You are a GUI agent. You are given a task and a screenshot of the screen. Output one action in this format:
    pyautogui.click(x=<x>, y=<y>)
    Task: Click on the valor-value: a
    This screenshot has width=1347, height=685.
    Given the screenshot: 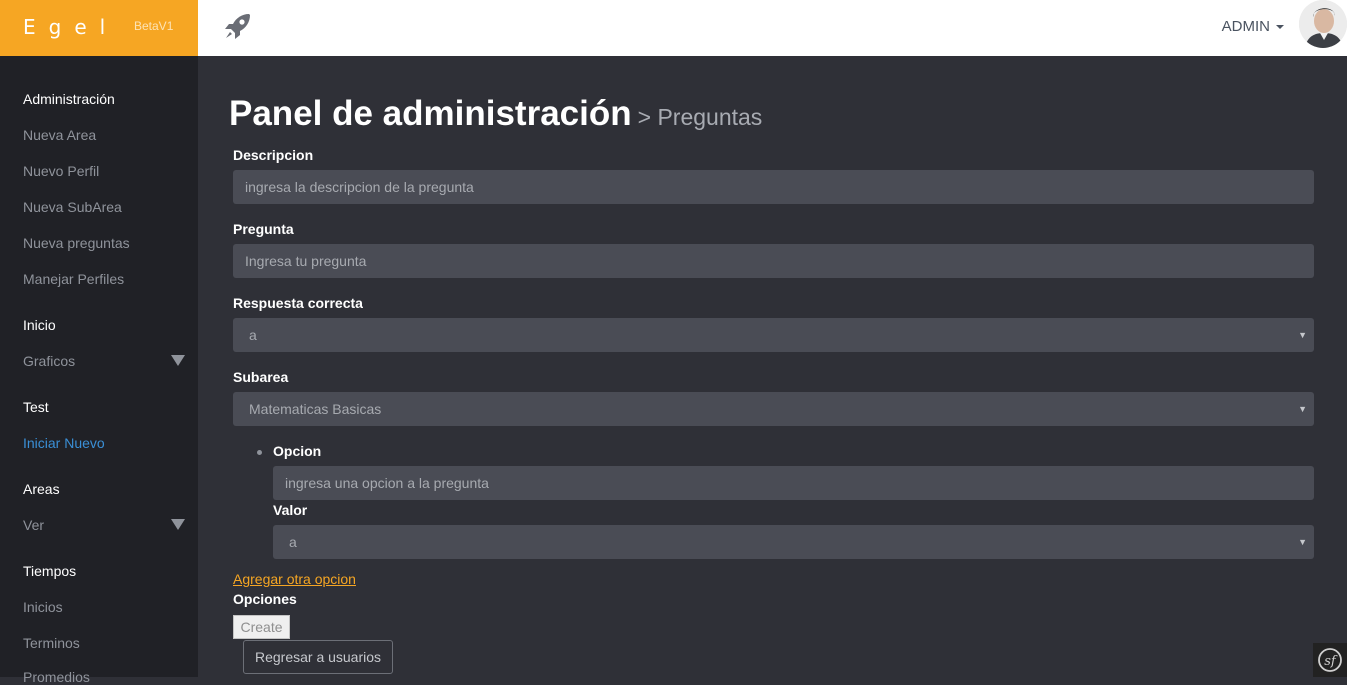 What is the action you would take?
    pyautogui.click(x=293, y=542)
    